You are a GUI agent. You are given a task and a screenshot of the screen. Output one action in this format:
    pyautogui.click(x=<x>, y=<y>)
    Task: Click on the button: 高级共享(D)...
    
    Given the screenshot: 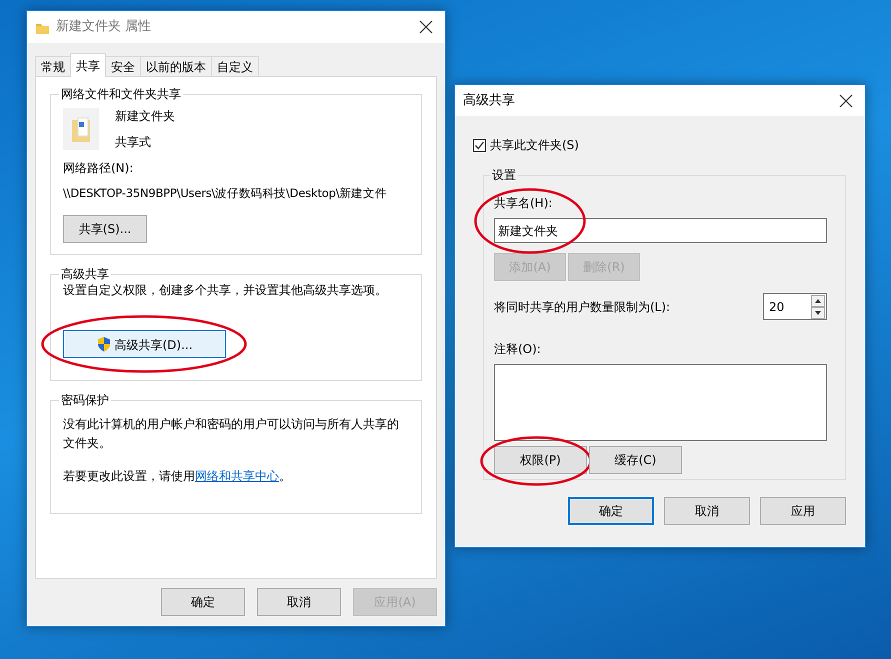 What is the action you would take?
    pyautogui.click(x=144, y=344)
    